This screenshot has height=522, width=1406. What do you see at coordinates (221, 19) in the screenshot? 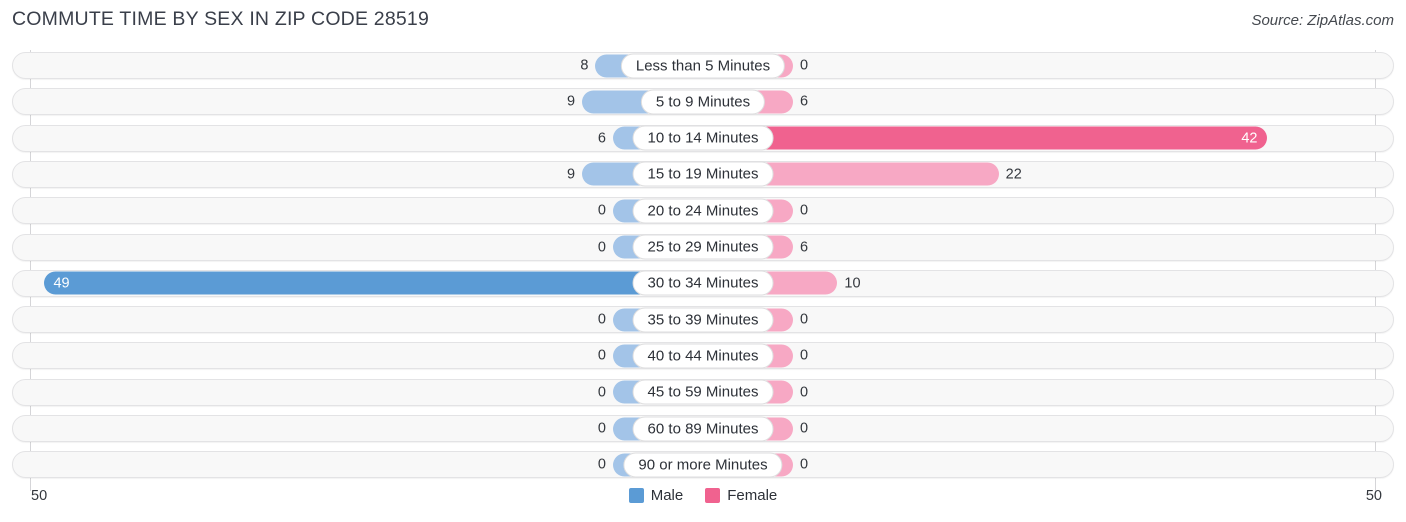
I see `page-title: COMMUTE TIME BY SEX IN ZIP CODE 28519` at bounding box center [221, 19].